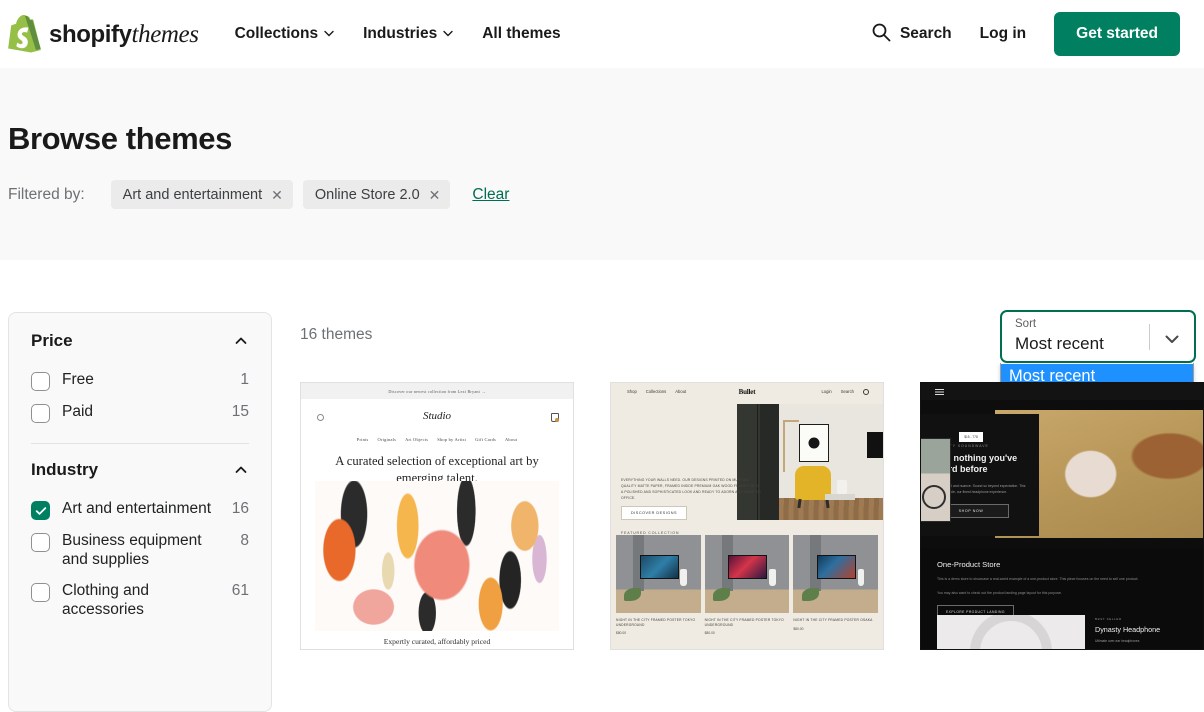 The image size is (1204, 712). Describe the element at coordinates (140, 471) in the screenshot. I see `facet-header-industry: Industry` at that location.